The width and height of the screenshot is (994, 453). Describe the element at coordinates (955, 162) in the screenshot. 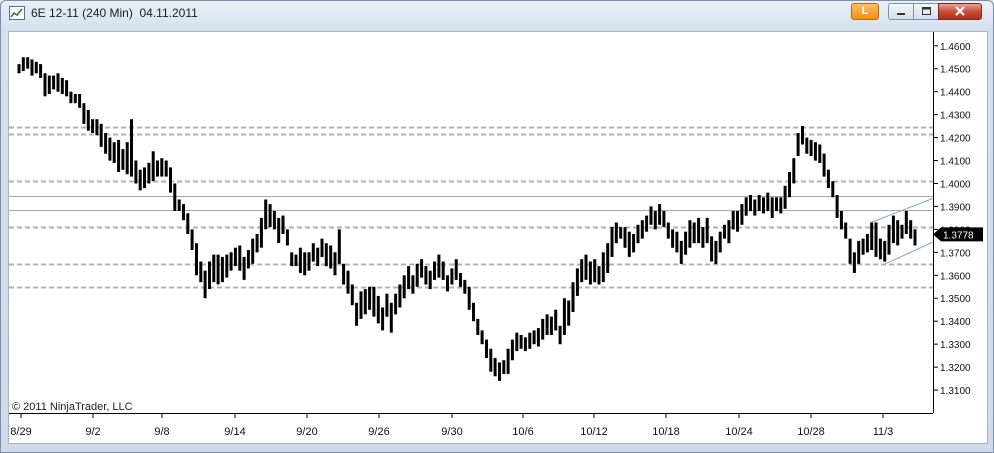

I see `y-tick-label: 1.4100` at that location.